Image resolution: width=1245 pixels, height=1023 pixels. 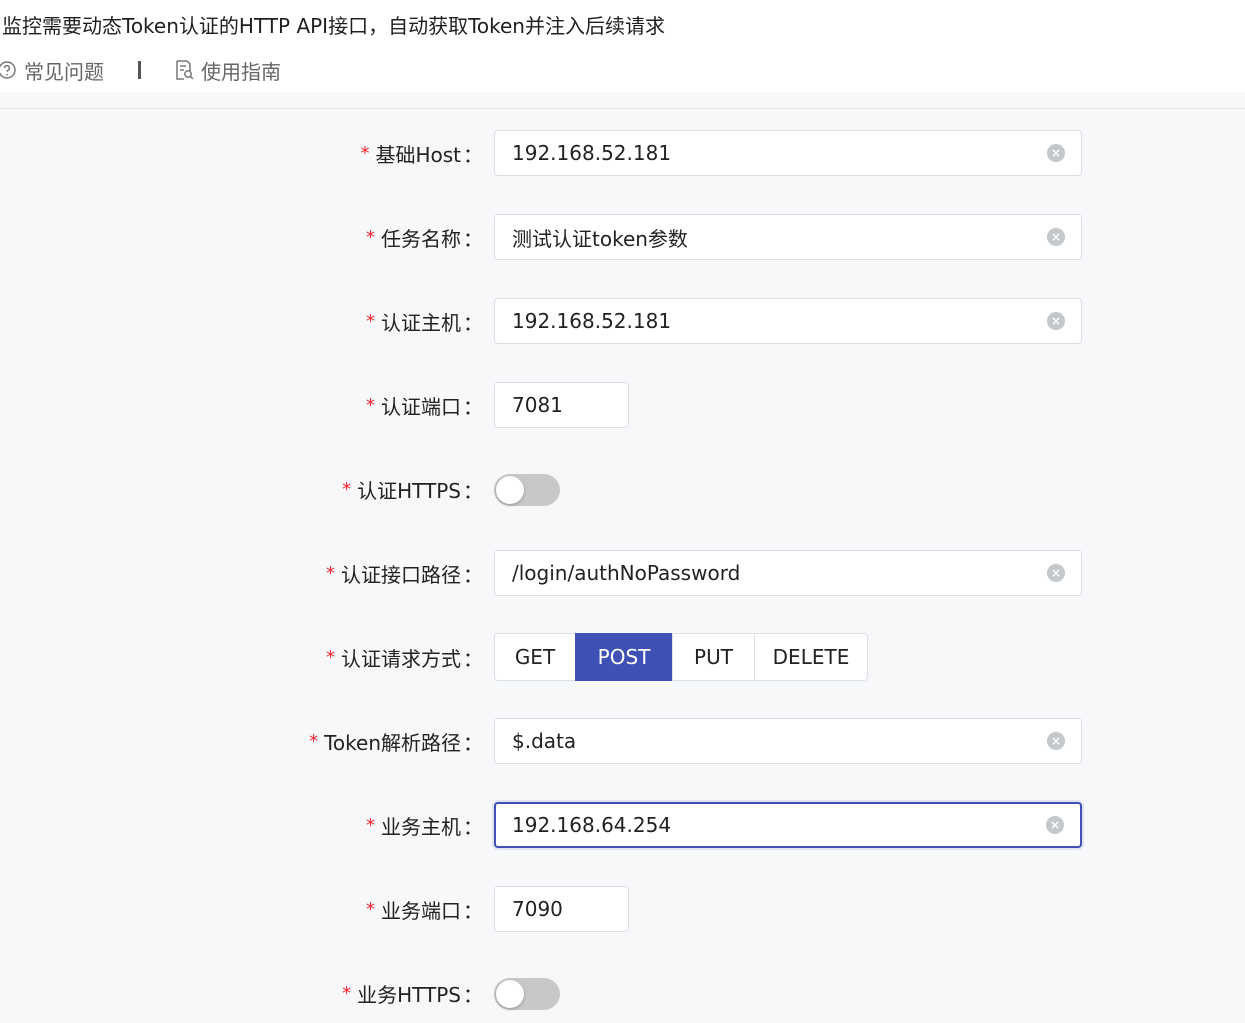 I want to click on form-row-auth-method: * 认证请求方式 ： GET POST PUT DELETE, so click(x=622, y=657).